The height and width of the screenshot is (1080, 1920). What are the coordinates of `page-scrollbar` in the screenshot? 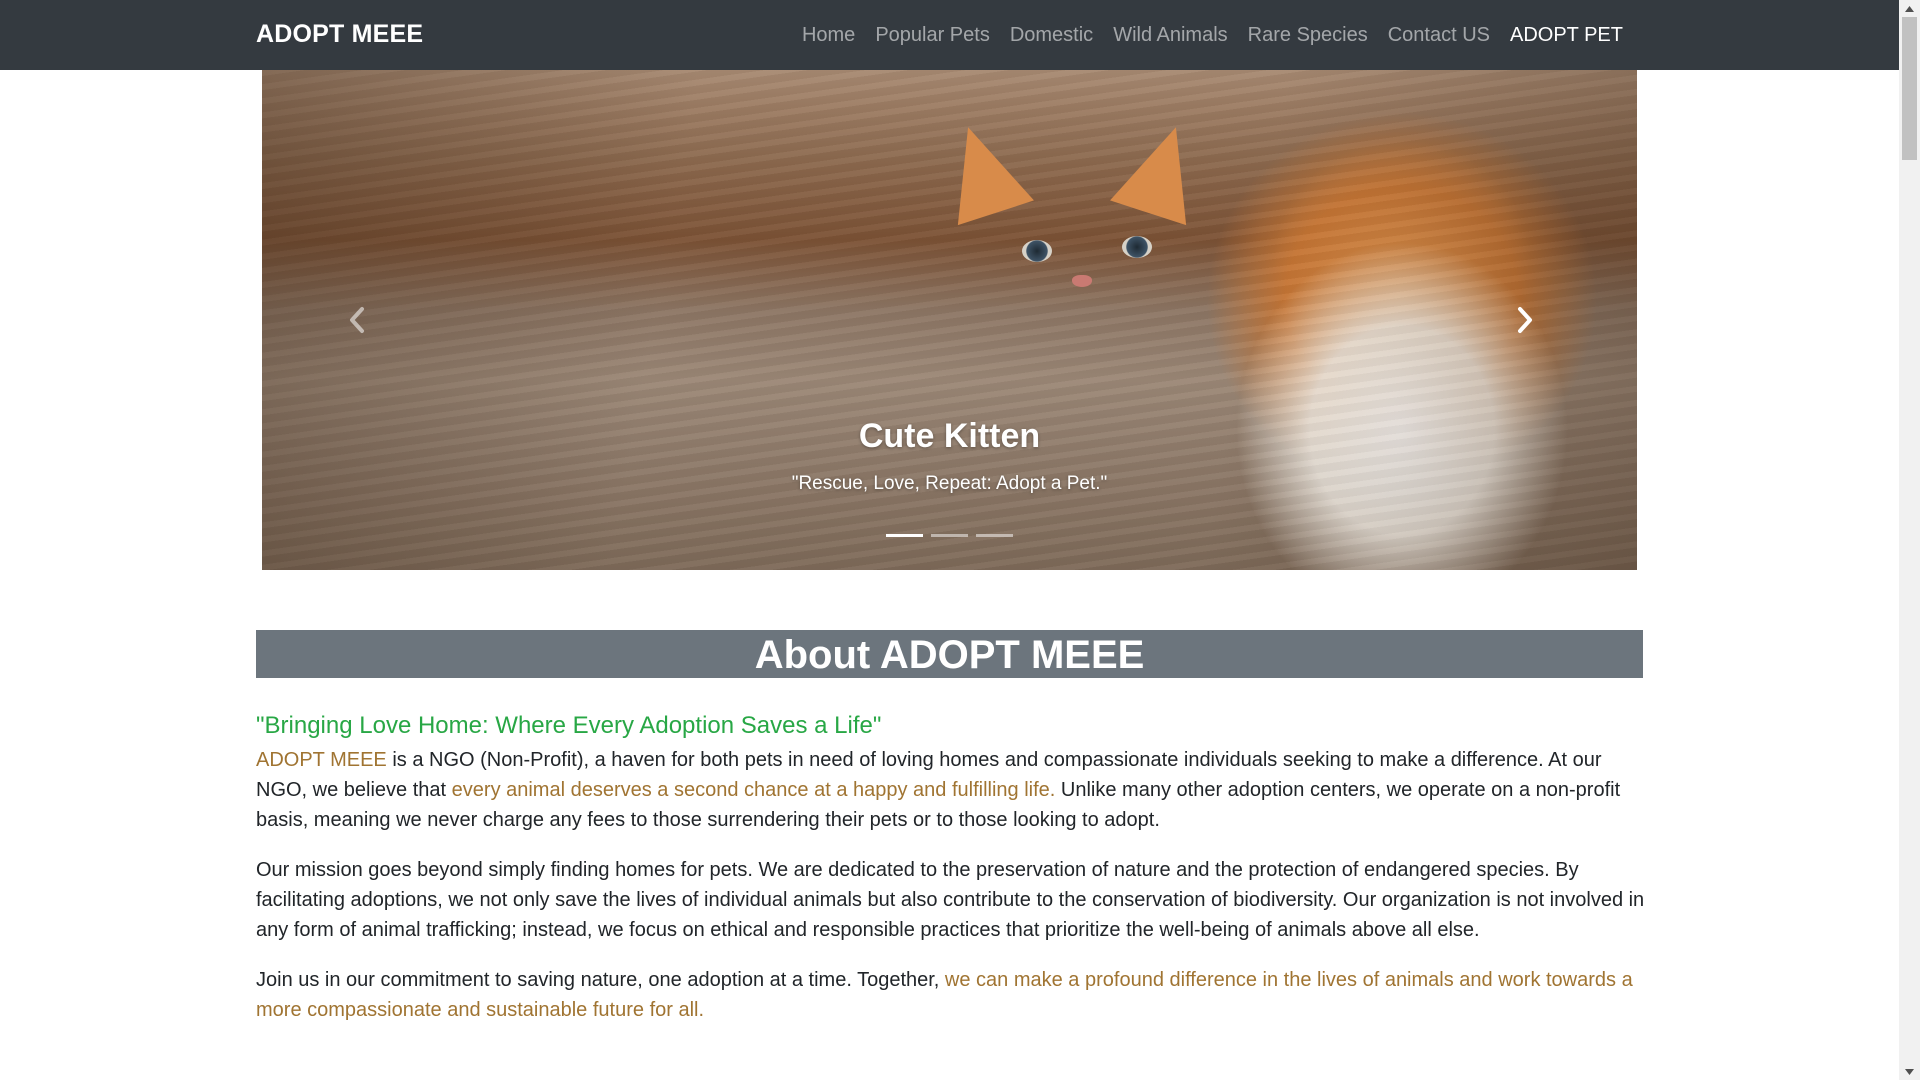 It's located at (1909, 540).